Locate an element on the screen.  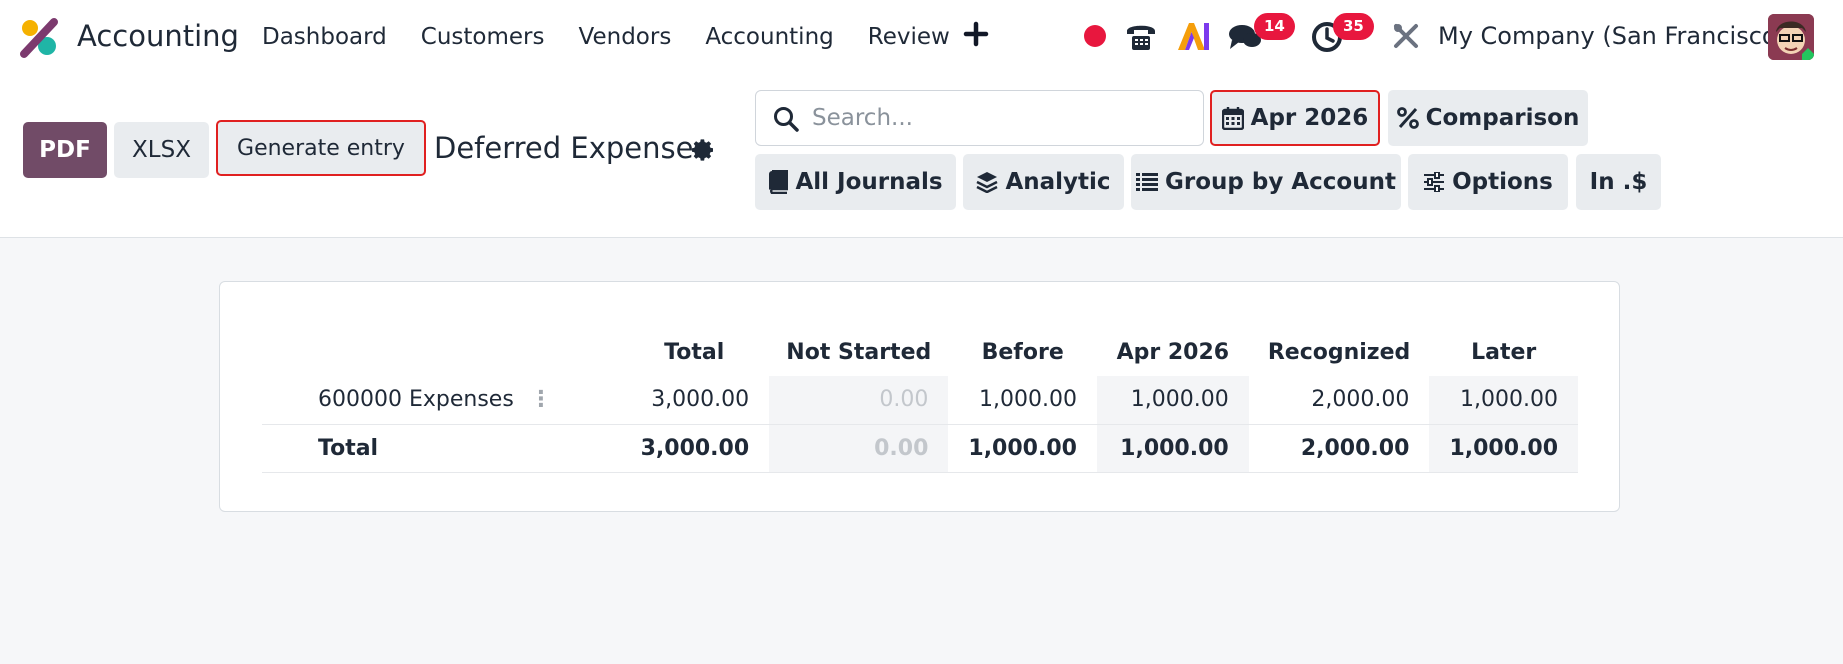
currency-button: In .$ is located at coordinates (1618, 182).